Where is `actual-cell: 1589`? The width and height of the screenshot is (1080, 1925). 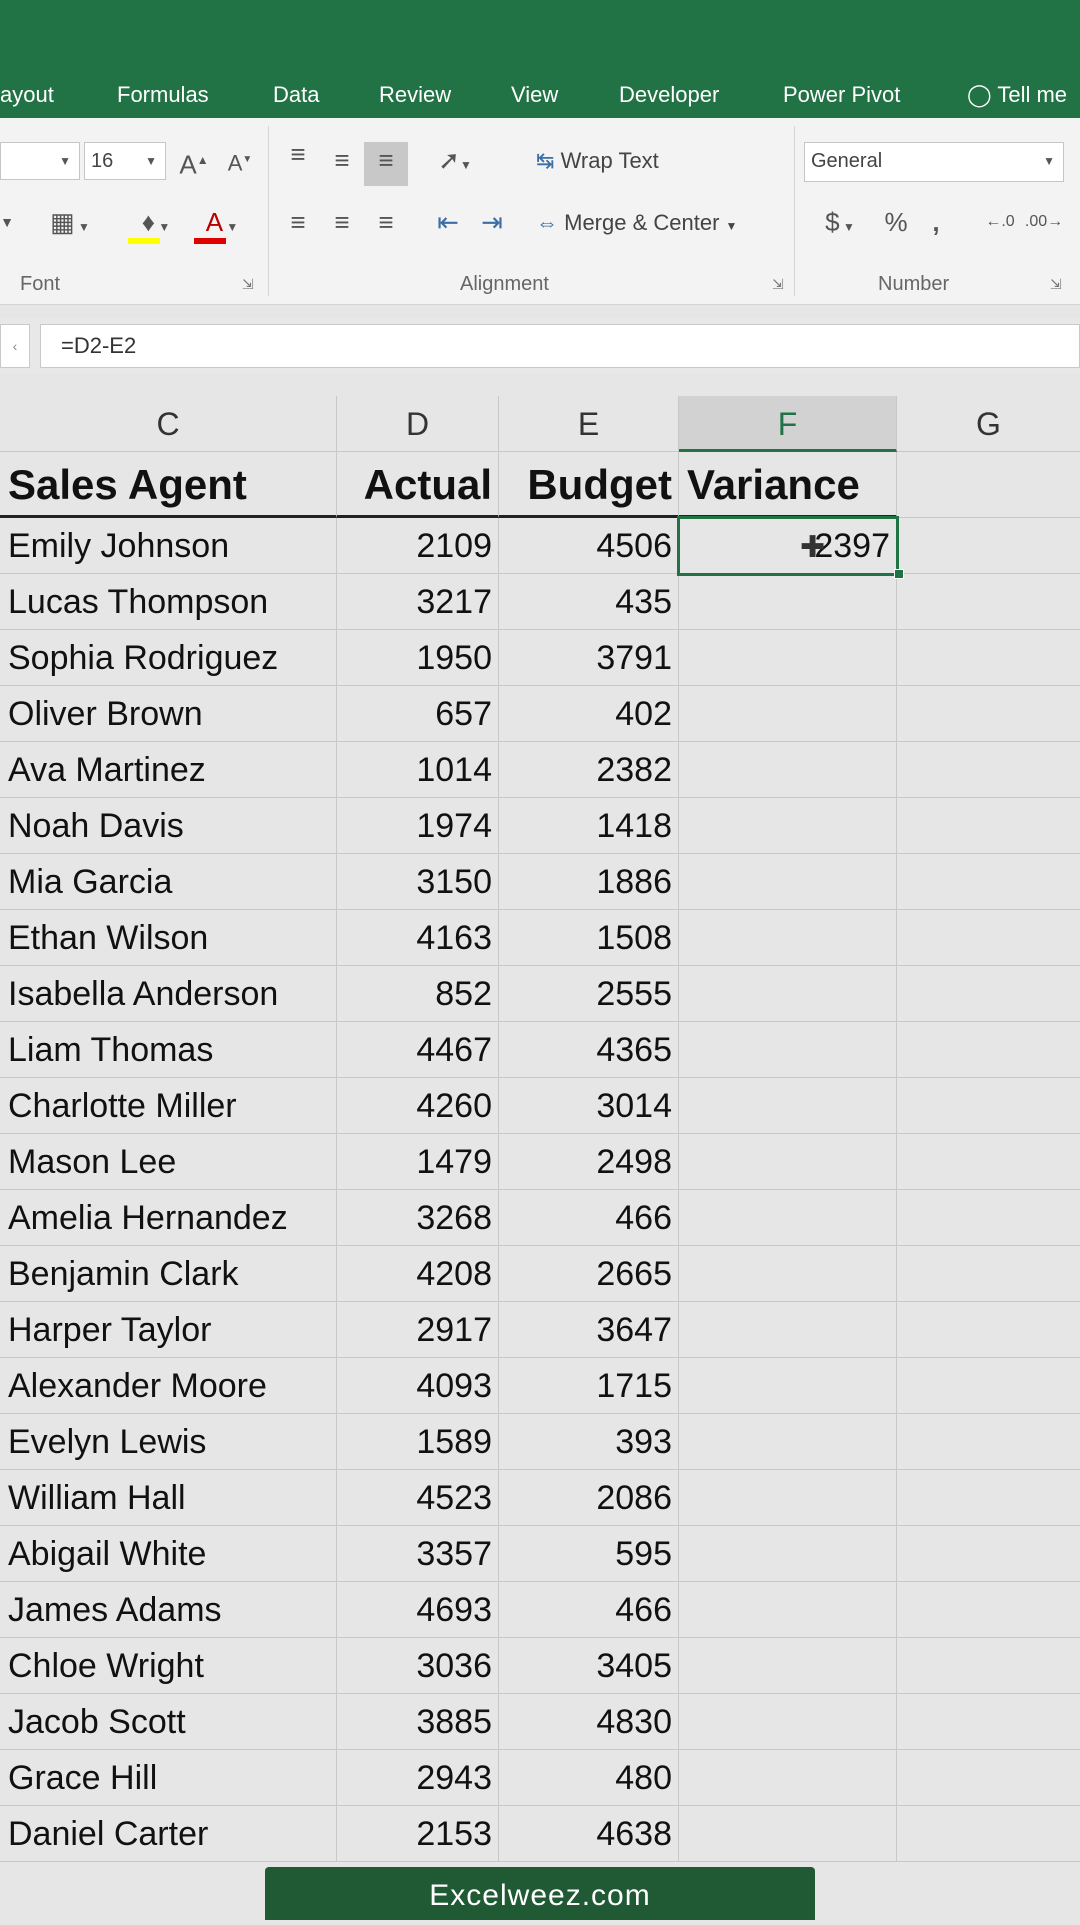 actual-cell: 1589 is located at coordinates (418, 1442).